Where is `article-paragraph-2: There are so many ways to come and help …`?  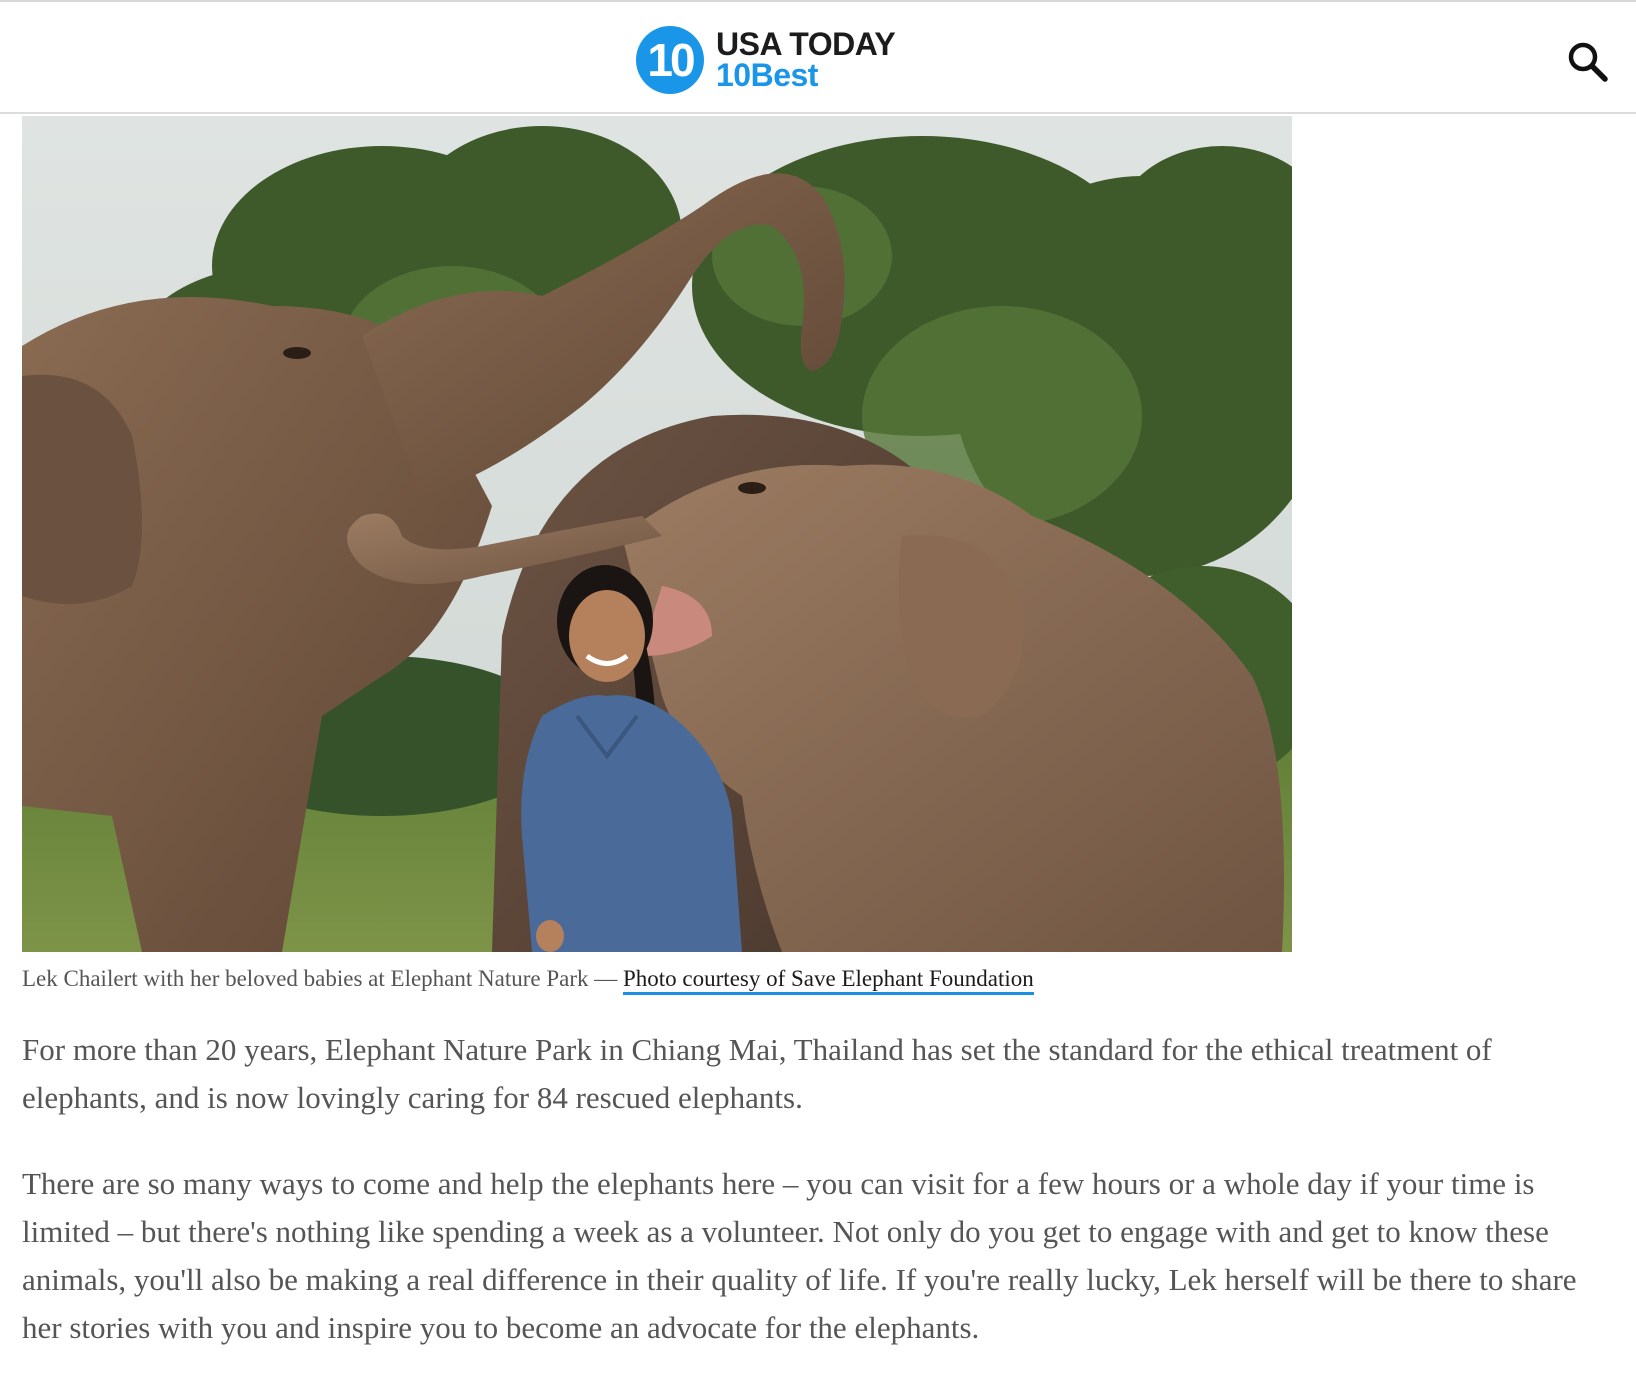
article-paragraph-2: There are so many ways to come and help … is located at coordinates (799, 1255).